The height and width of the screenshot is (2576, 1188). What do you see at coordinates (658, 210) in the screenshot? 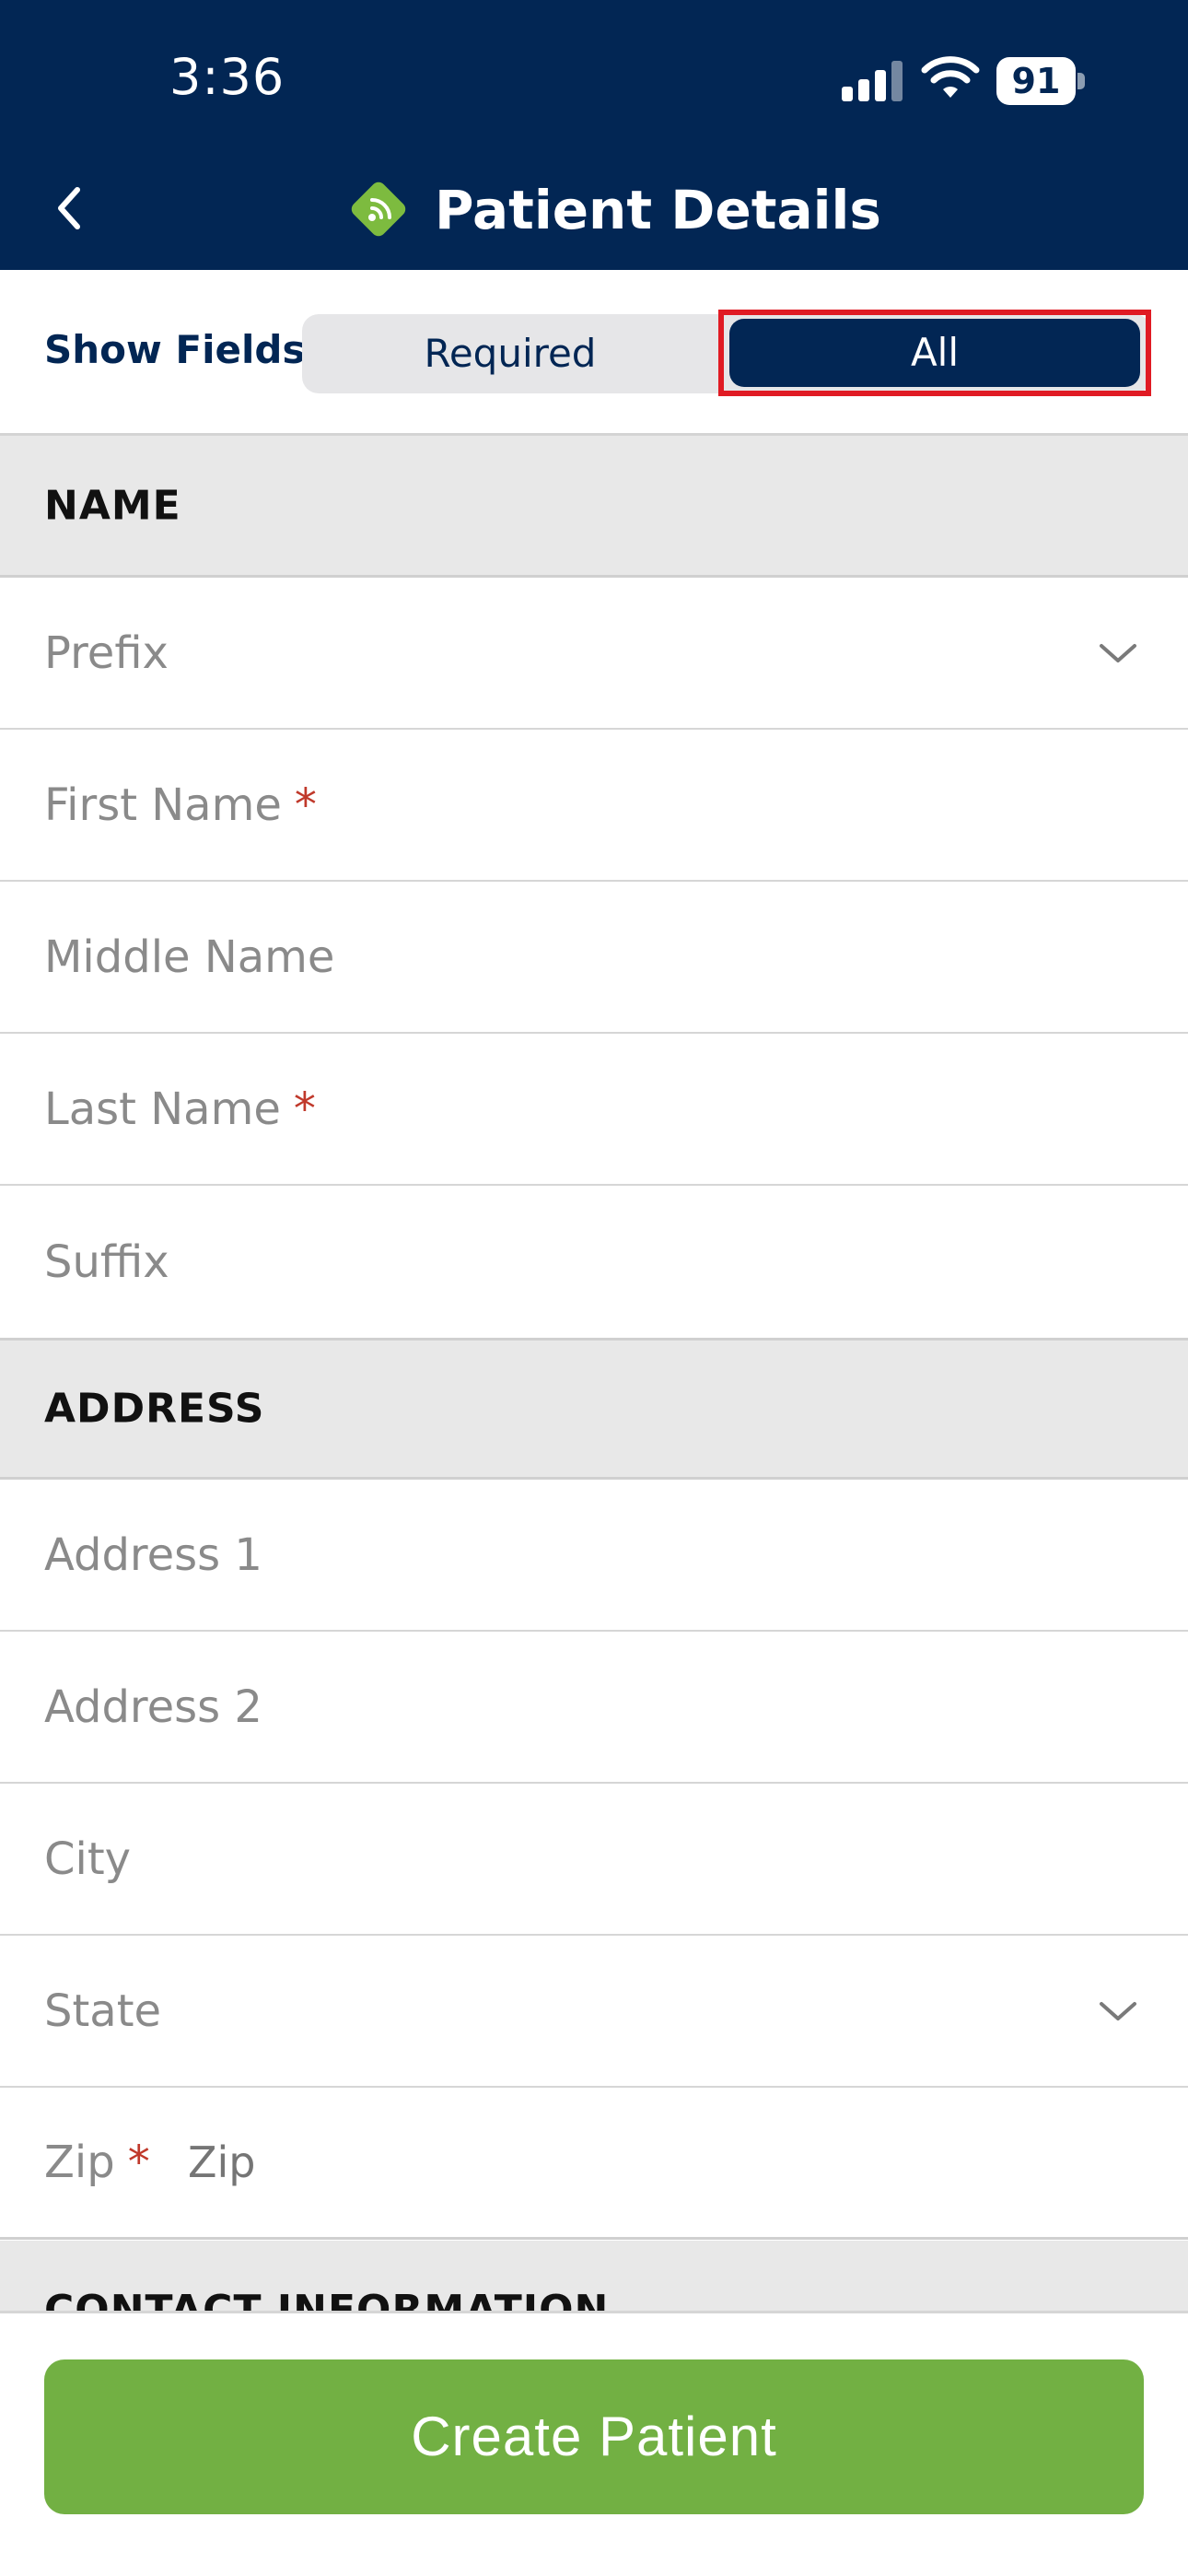
I see `page-title: Patient Details` at bounding box center [658, 210].